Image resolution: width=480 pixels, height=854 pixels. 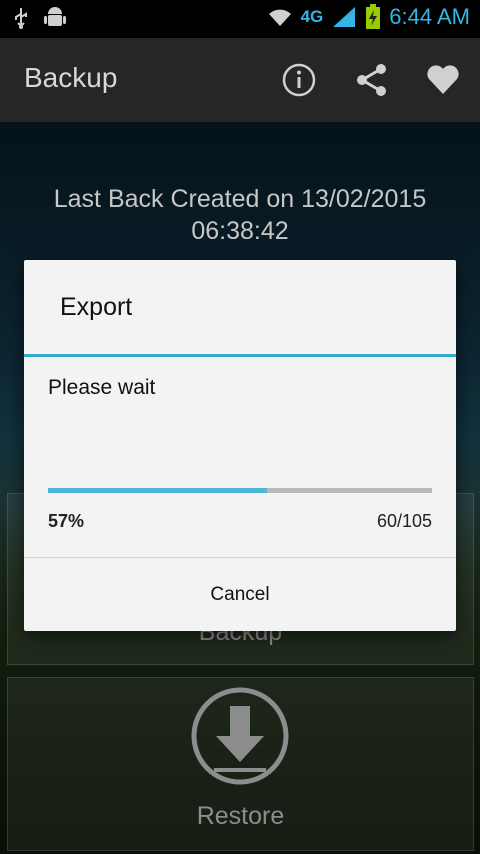 What do you see at coordinates (372, 80) in the screenshot?
I see `share-icon` at bounding box center [372, 80].